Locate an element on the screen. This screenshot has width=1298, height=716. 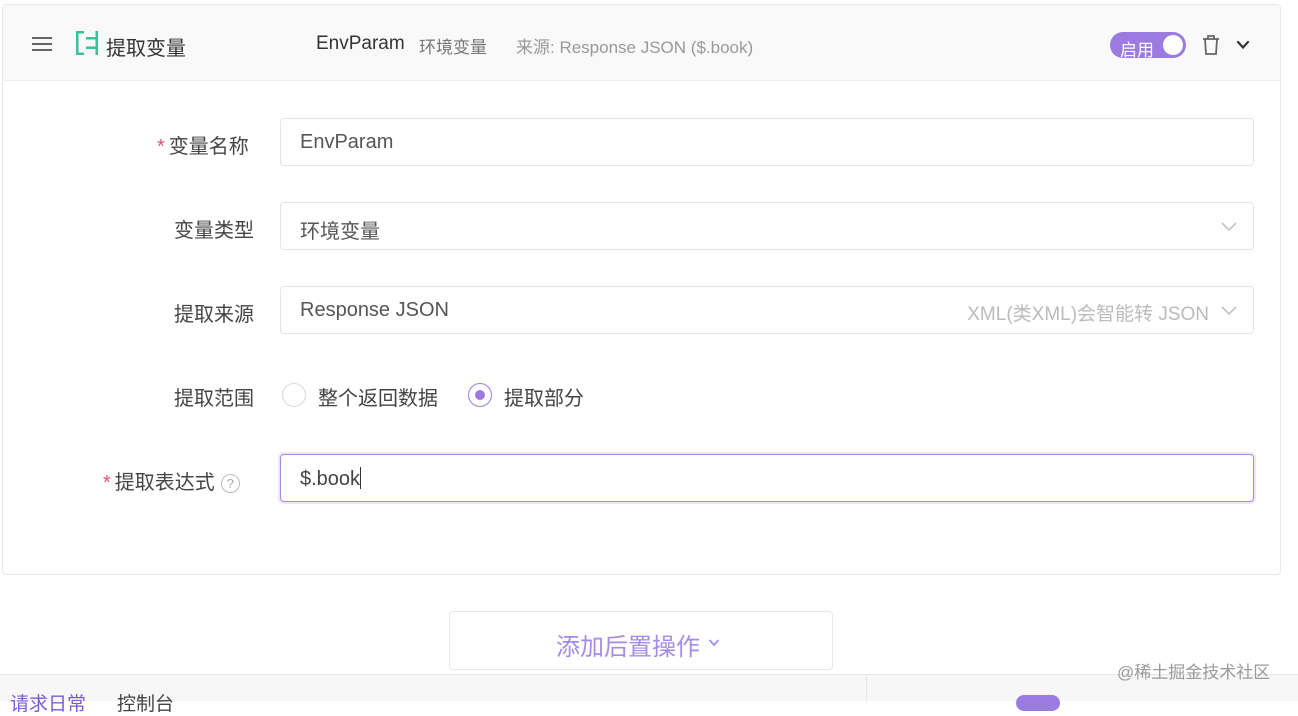
status-pill is located at coordinates (1038, 703).